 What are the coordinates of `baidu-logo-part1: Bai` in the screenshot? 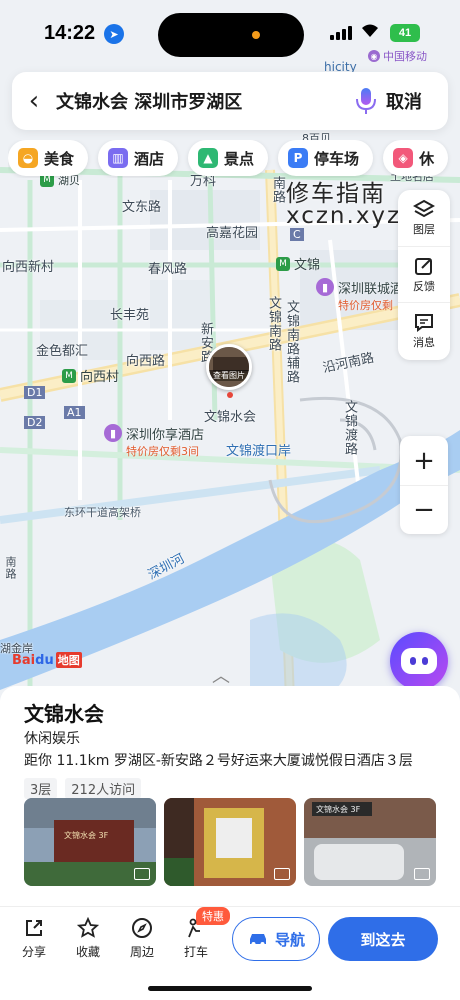 It's located at (24, 660).